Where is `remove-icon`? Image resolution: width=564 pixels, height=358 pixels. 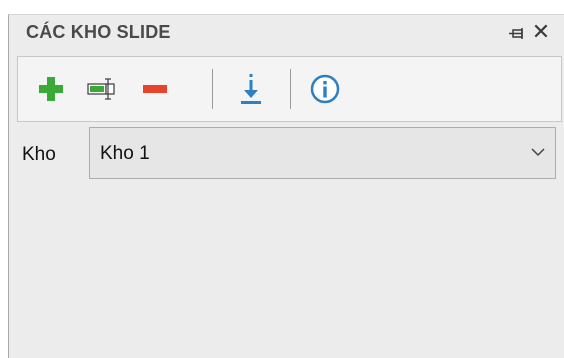 remove-icon is located at coordinates (155, 89).